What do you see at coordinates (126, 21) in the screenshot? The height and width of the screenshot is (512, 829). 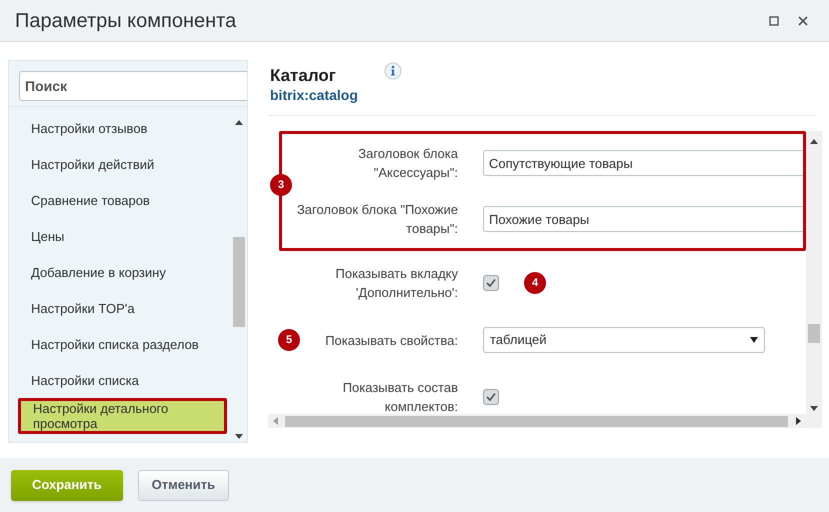 I see `window-title: Параметры компонента` at bounding box center [126, 21].